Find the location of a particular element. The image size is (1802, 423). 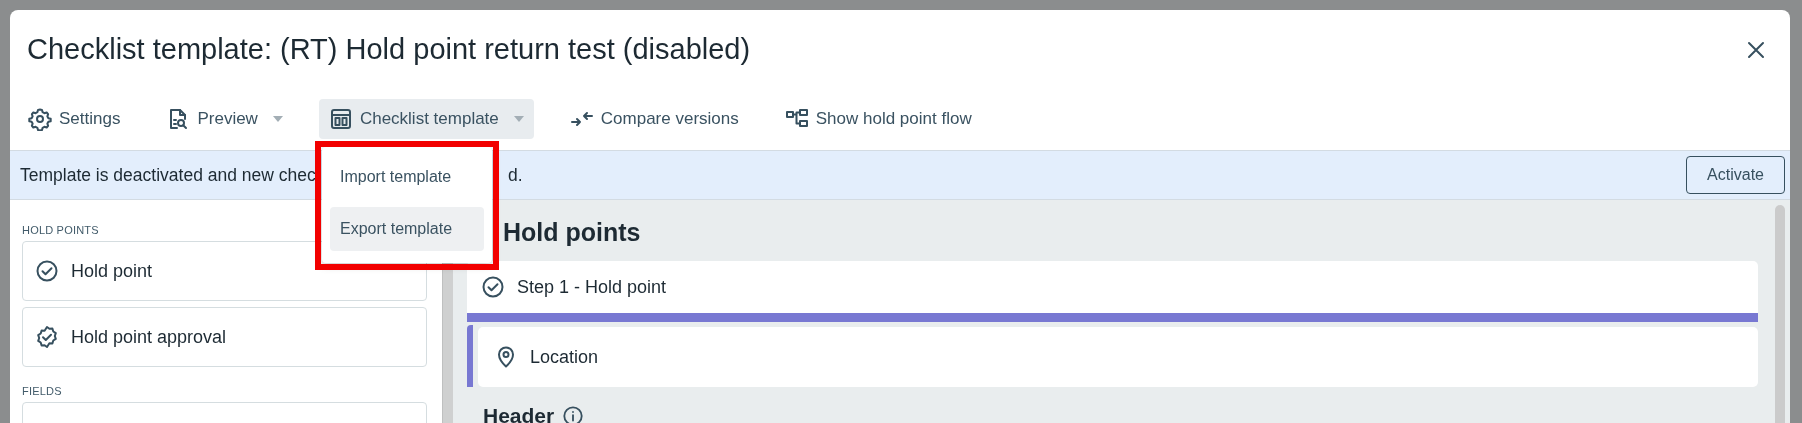

section-heading: Header is located at coordinates (519, 413).